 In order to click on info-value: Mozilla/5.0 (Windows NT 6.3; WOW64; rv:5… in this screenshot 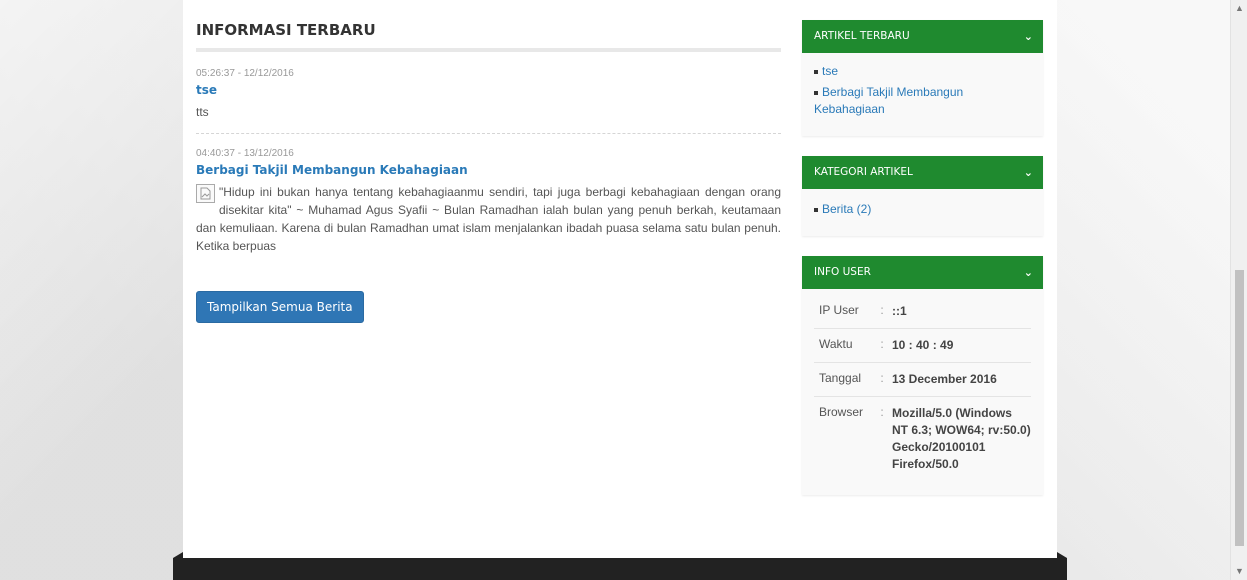, I will do `click(961, 438)`.